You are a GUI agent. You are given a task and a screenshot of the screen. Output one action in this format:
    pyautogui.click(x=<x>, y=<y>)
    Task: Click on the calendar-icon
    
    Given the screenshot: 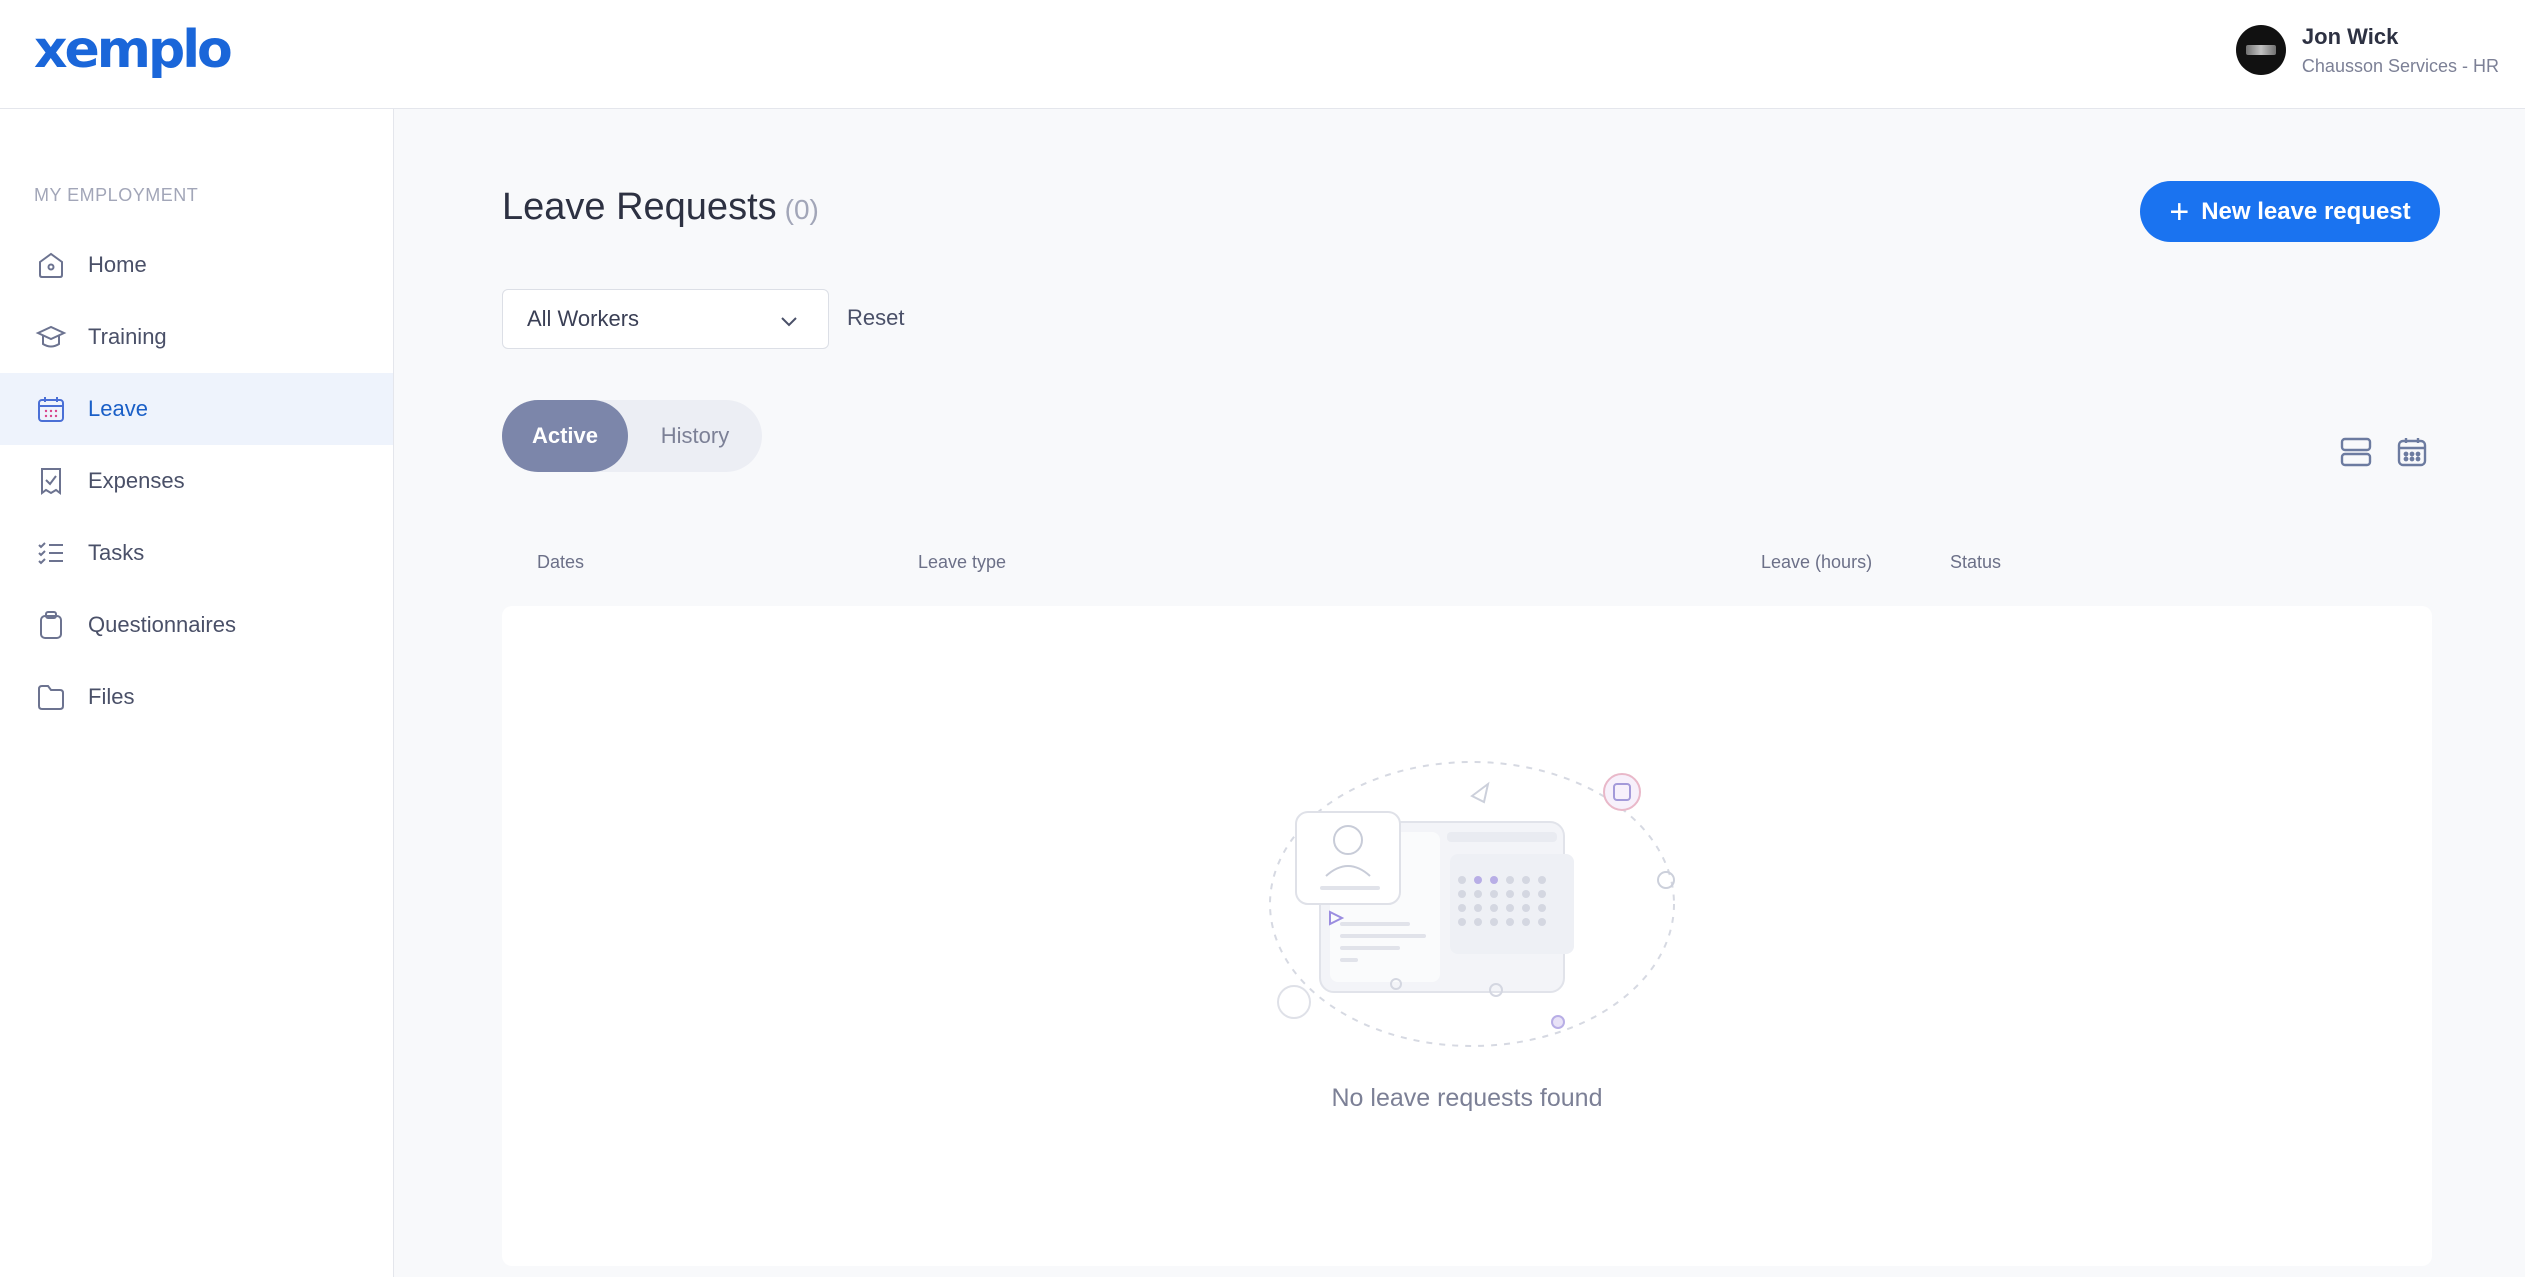 What is the action you would take?
    pyautogui.click(x=51, y=409)
    